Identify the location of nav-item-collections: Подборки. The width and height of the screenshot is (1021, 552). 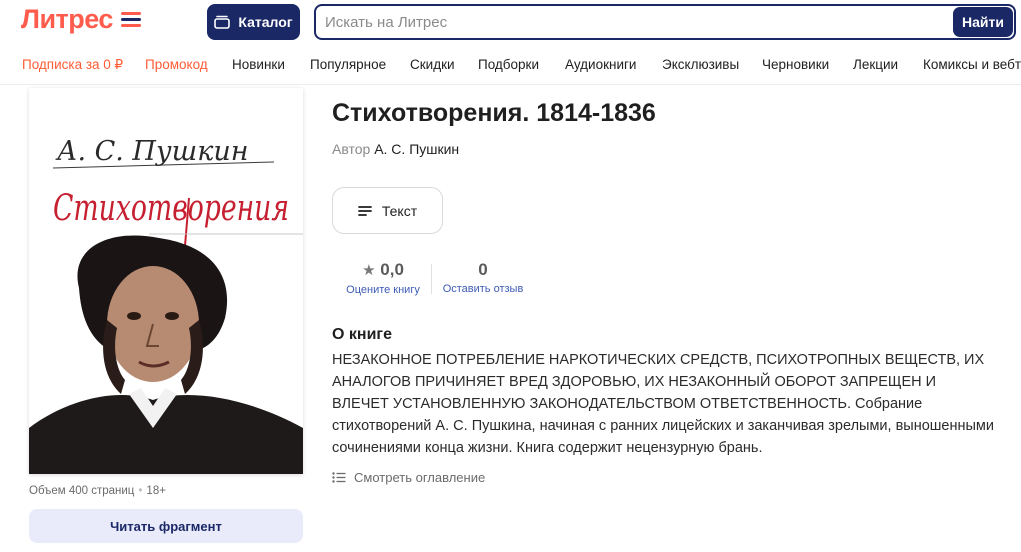
(508, 64).